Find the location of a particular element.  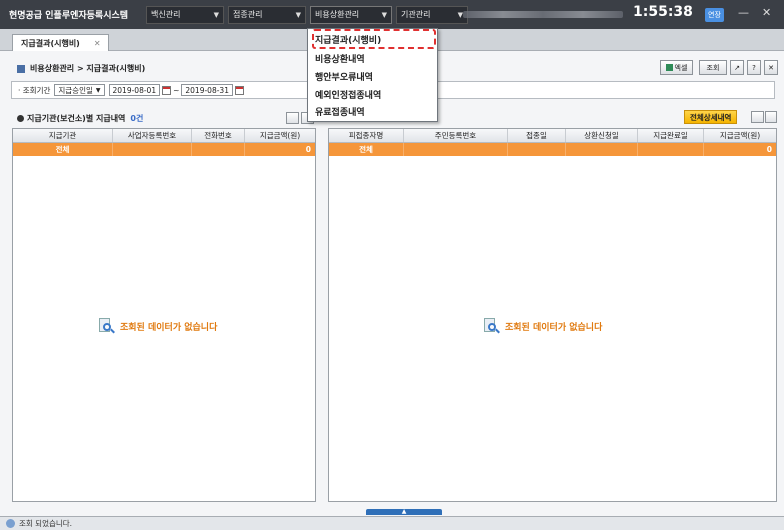

menu-reimbursement: 비용상환관리 ▼ is located at coordinates (351, 14).